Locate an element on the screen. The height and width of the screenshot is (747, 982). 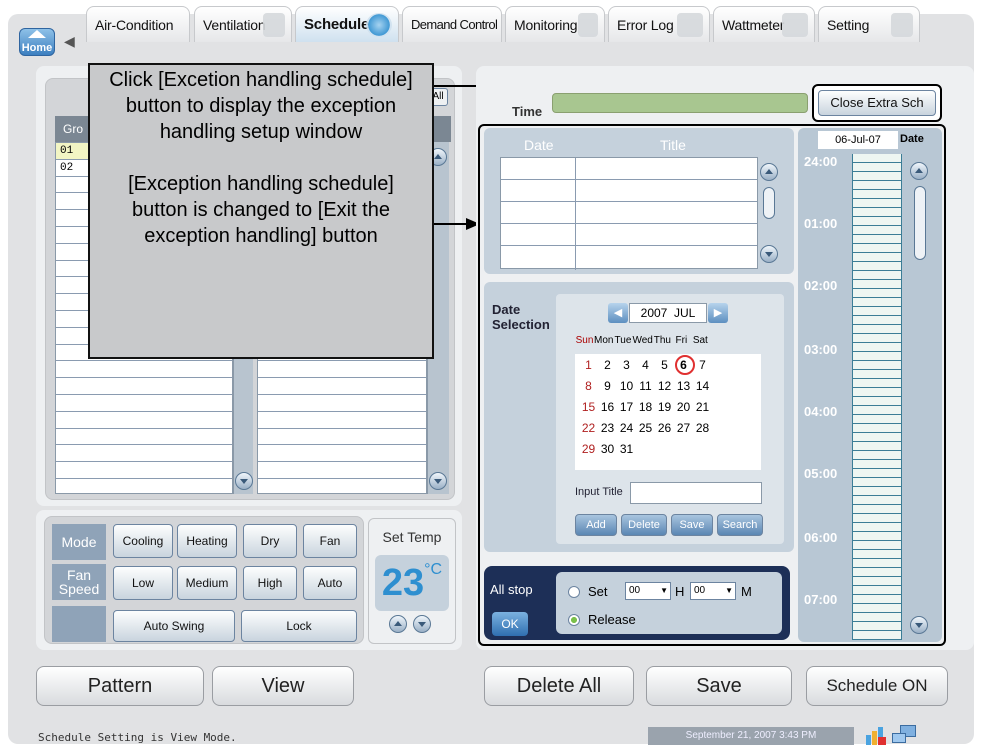
save-title-button: Save is located at coordinates (692, 525).